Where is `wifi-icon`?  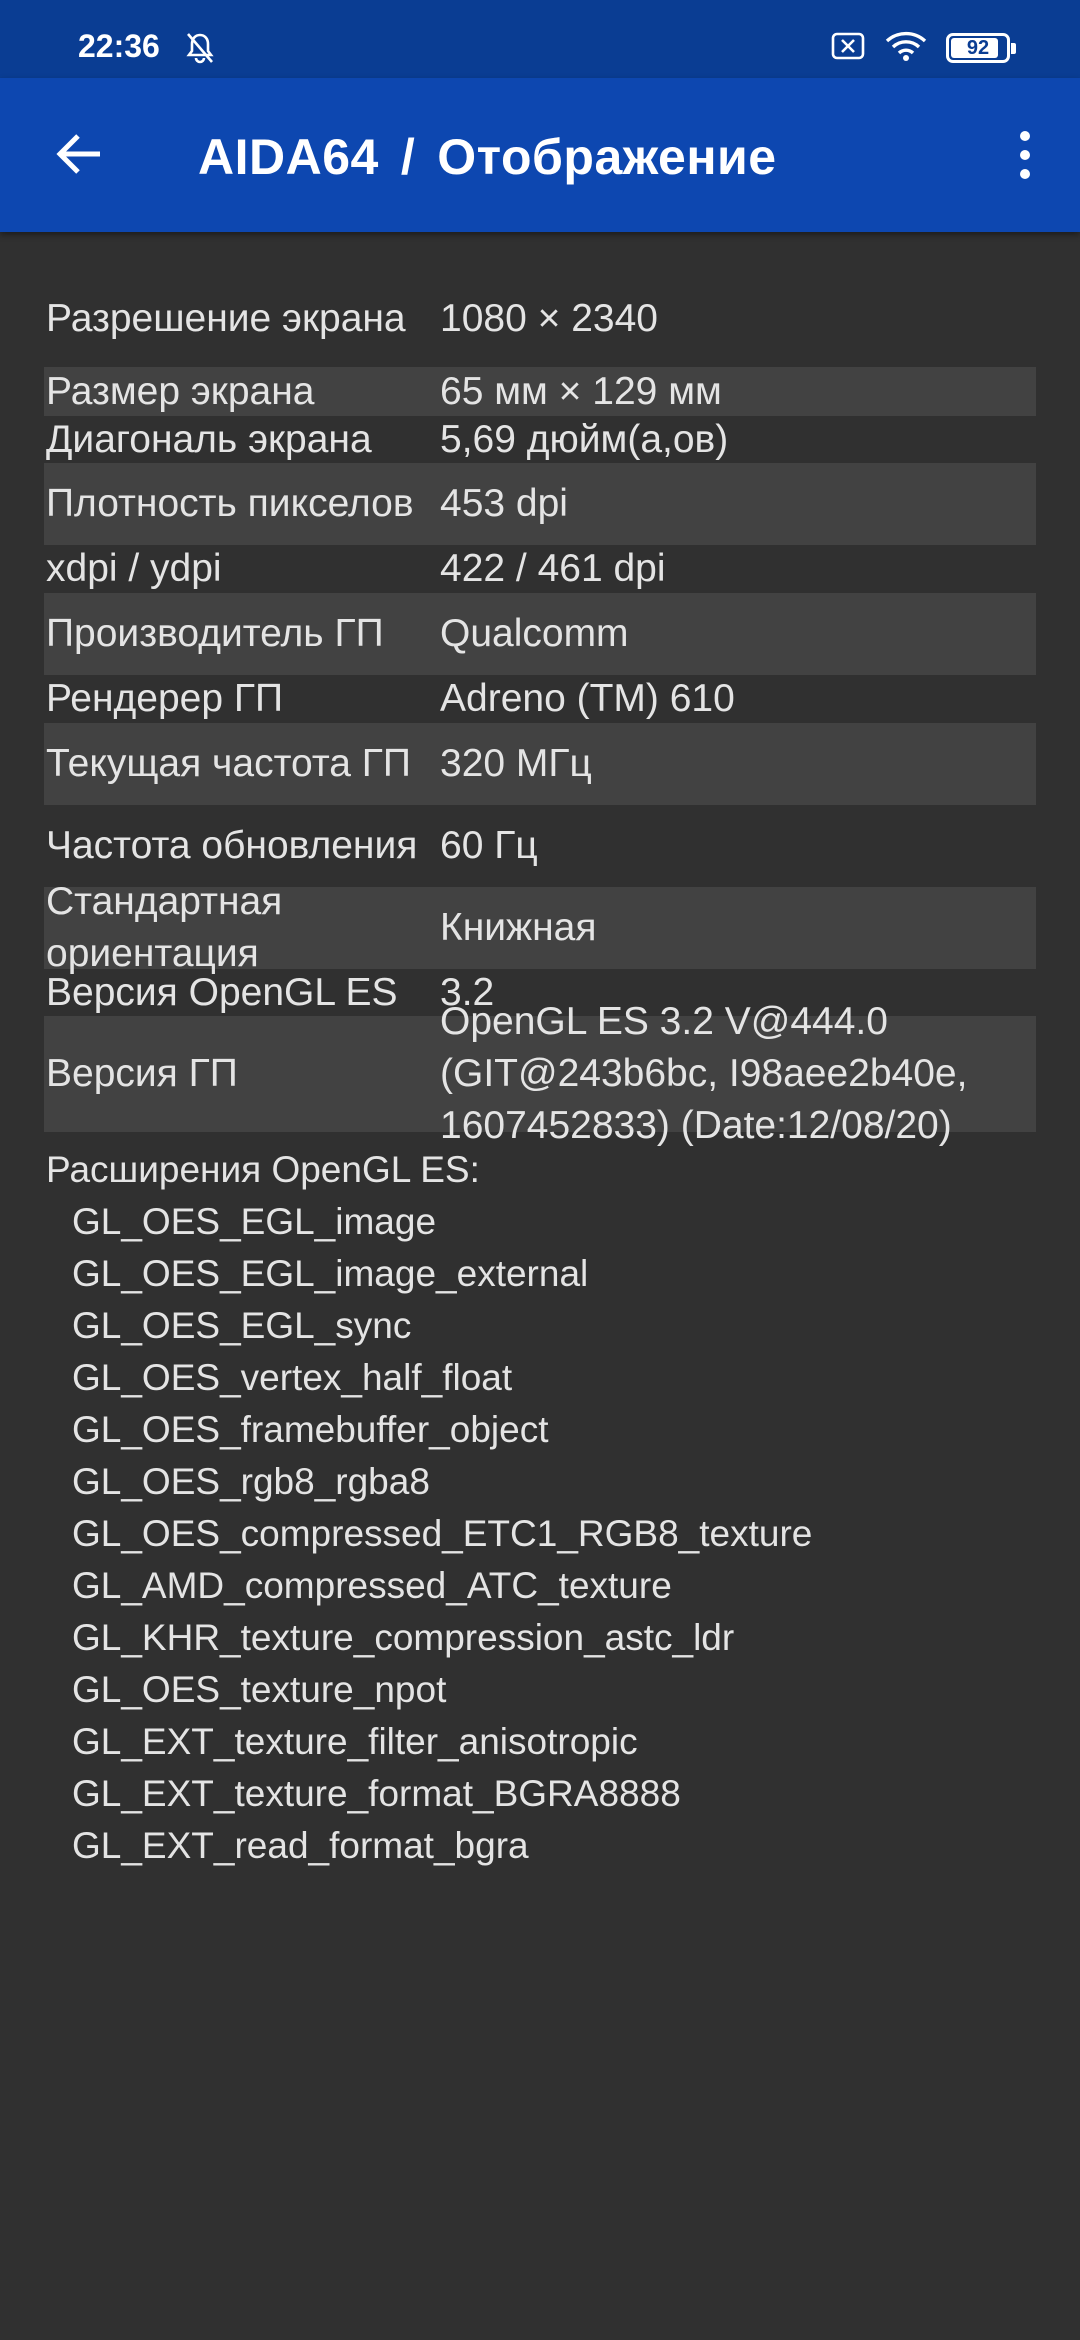 wifi-icon is located at coordinates (906, 48).